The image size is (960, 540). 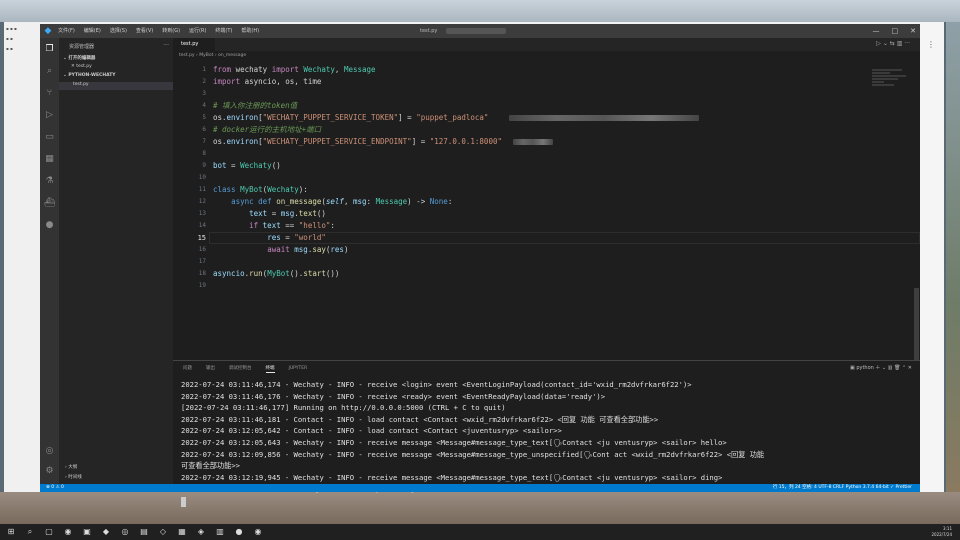 I want to click on outline-label: 大纲, so click(x=73, y=467).